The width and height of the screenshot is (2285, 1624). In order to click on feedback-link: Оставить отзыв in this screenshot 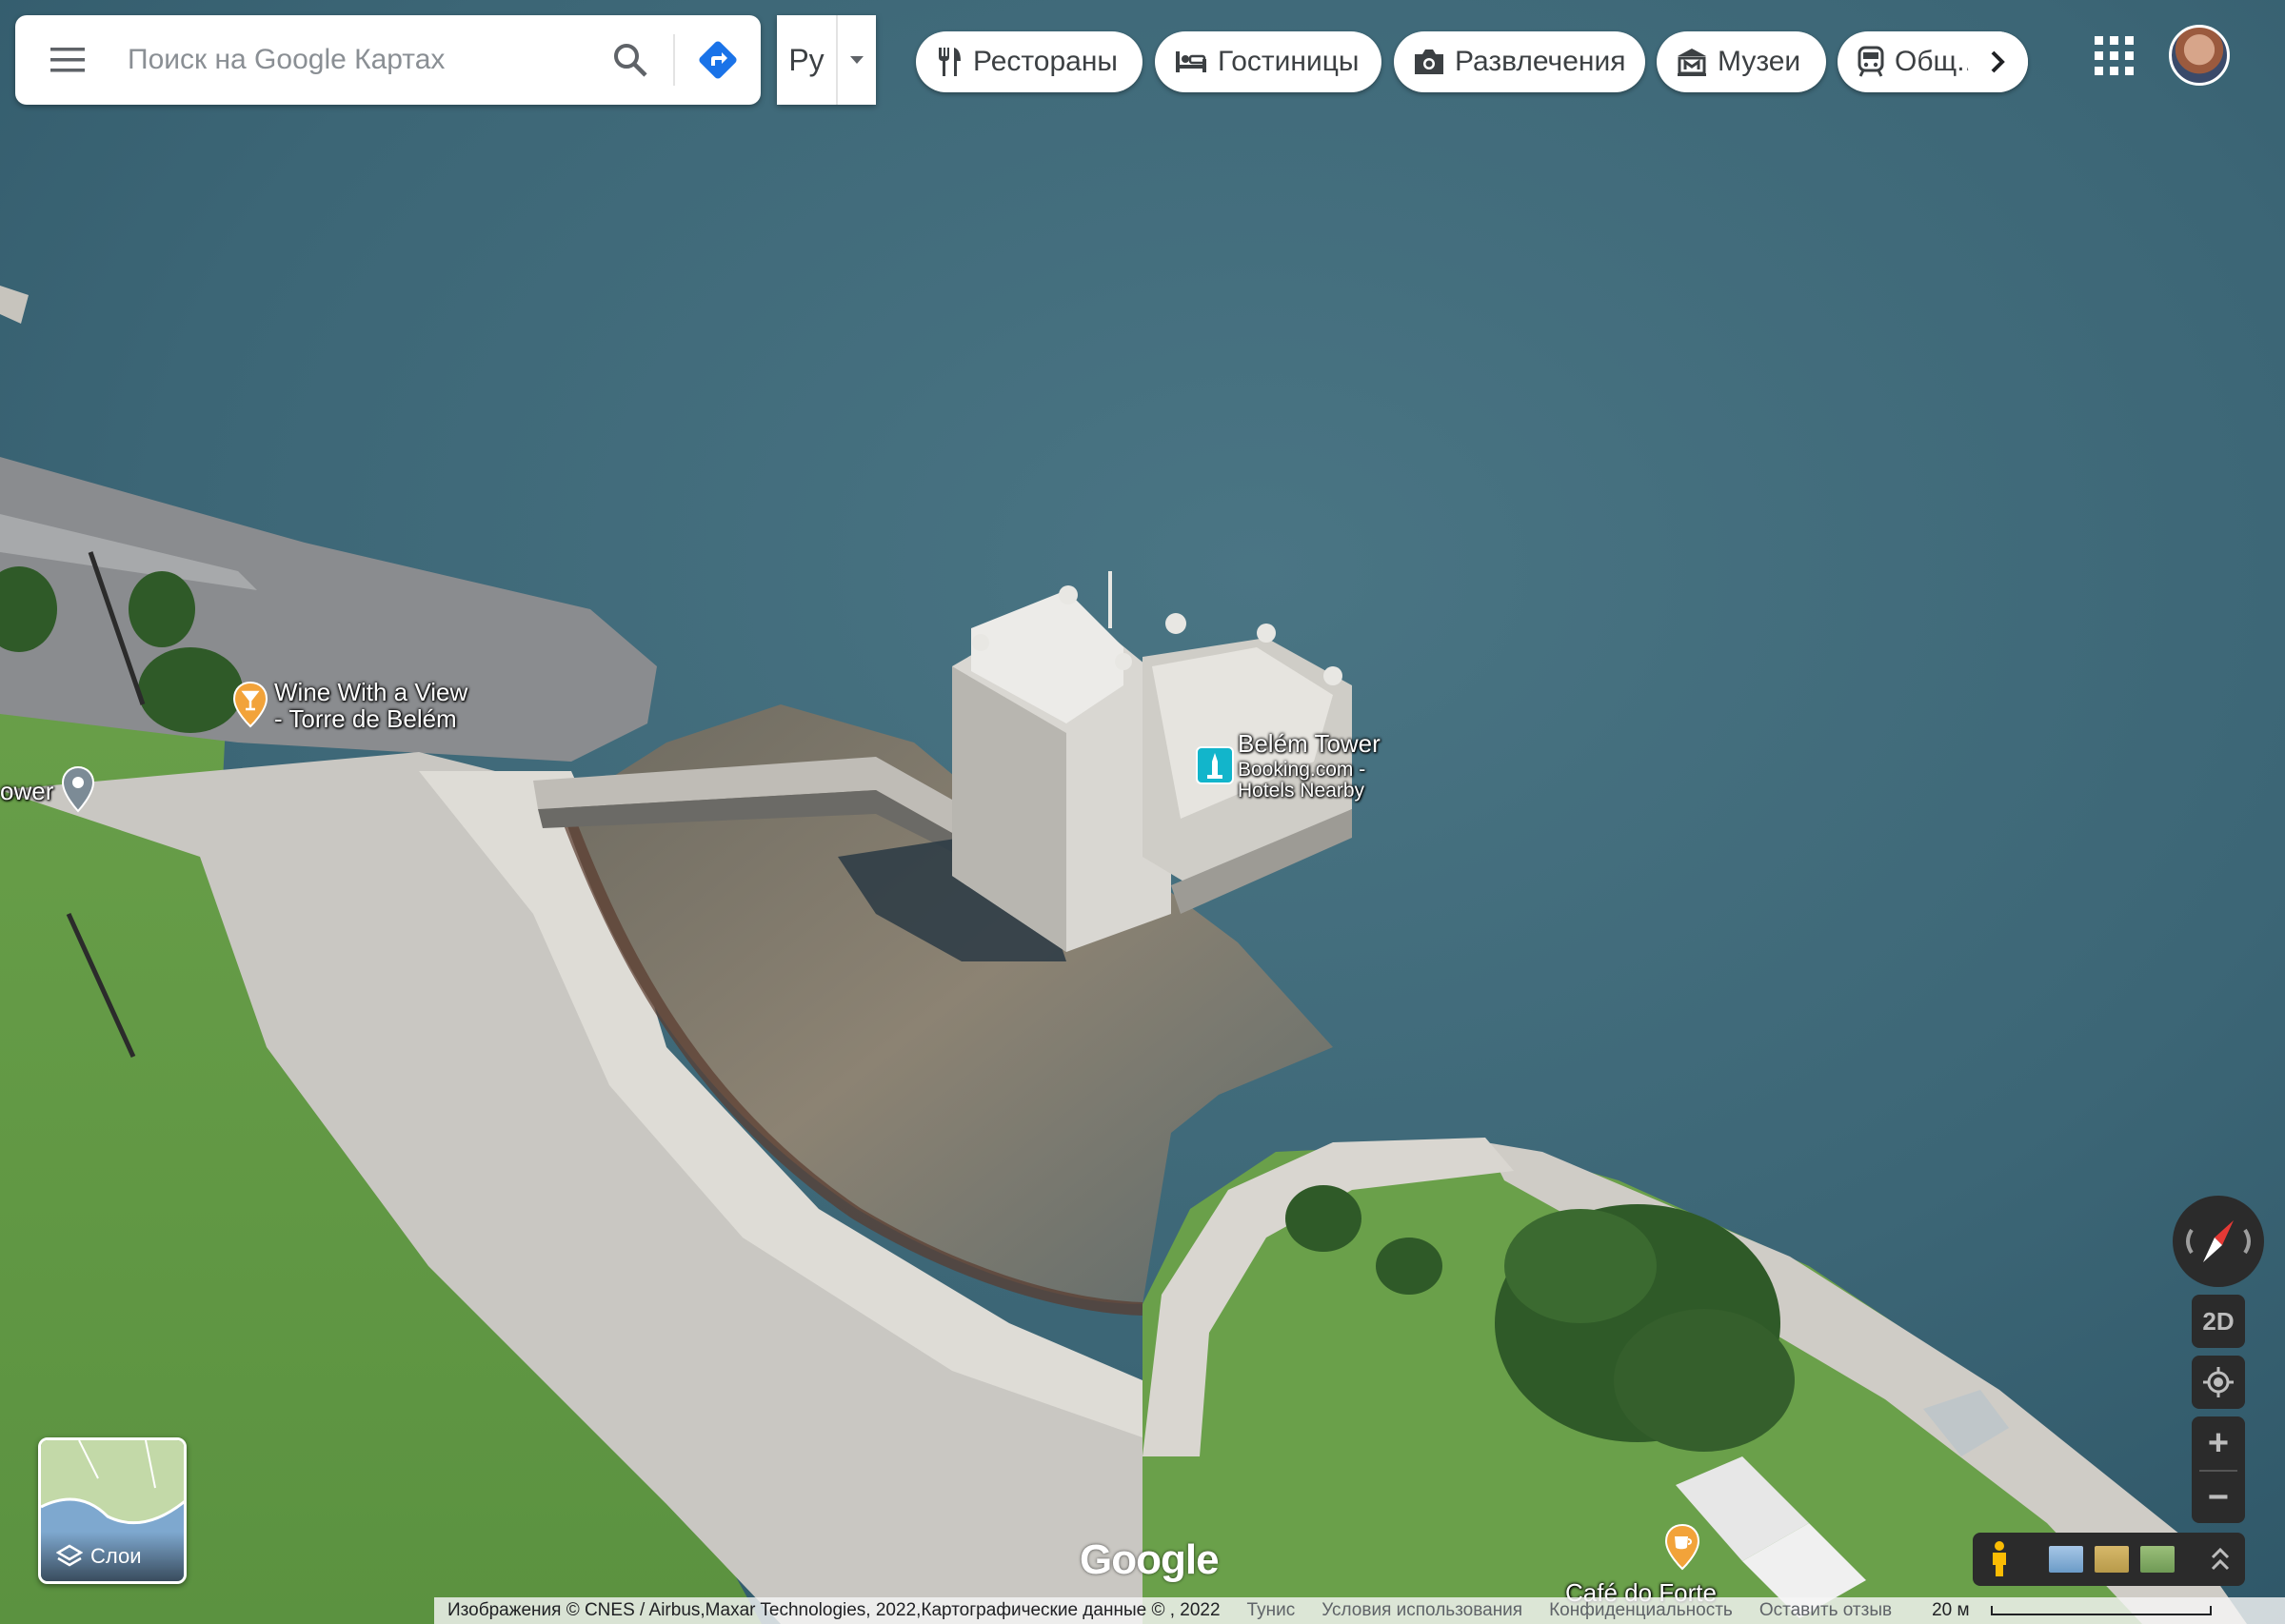, I will do `click(1825, 1610)`.